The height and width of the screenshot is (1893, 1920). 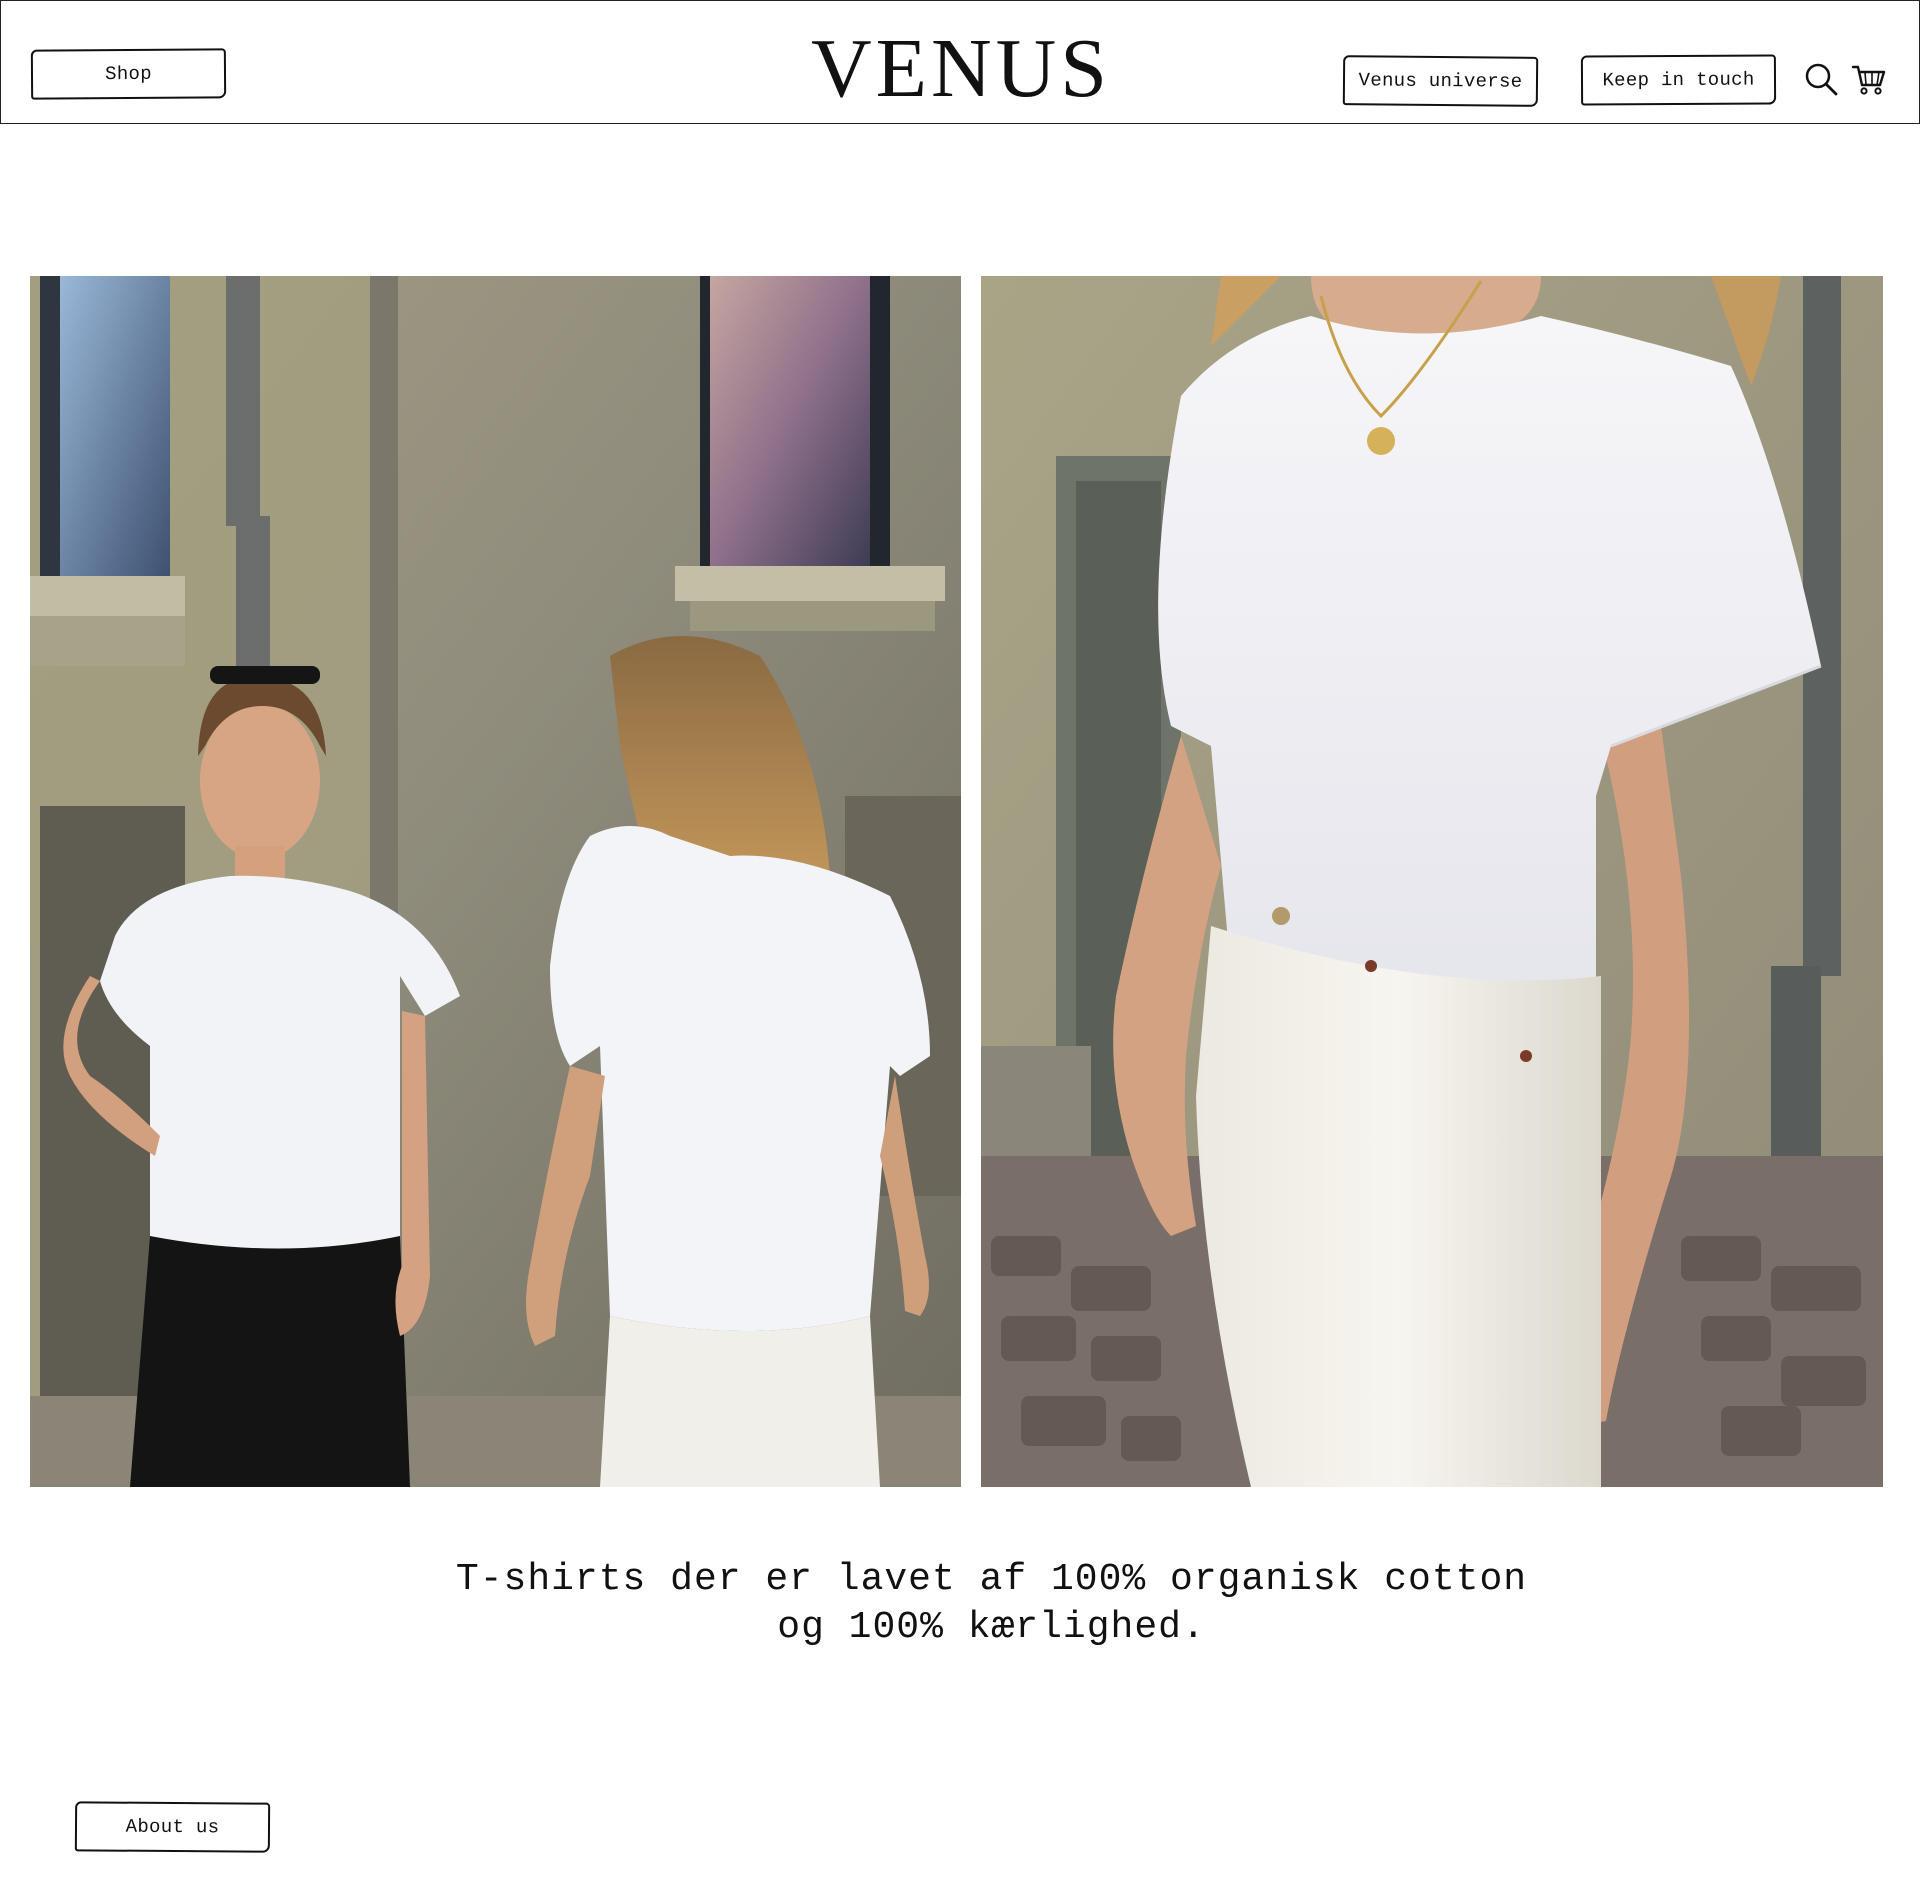 What do you see at coordinates (961, 69) in the screenshot?
I see `venus-logo: VENUS` at bounding box center [961, 69].